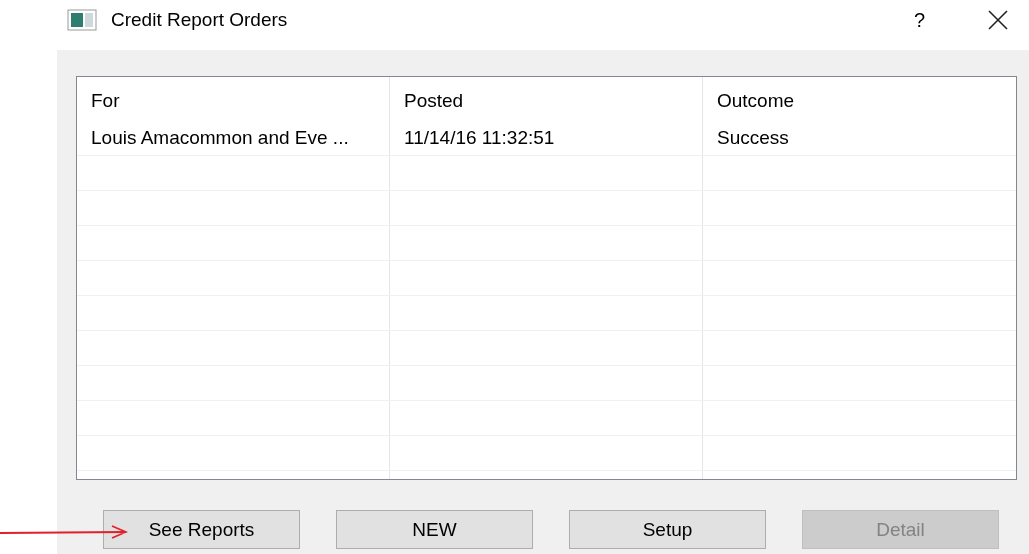  I want to click on dialog-button: Setup, so click(667, 529).